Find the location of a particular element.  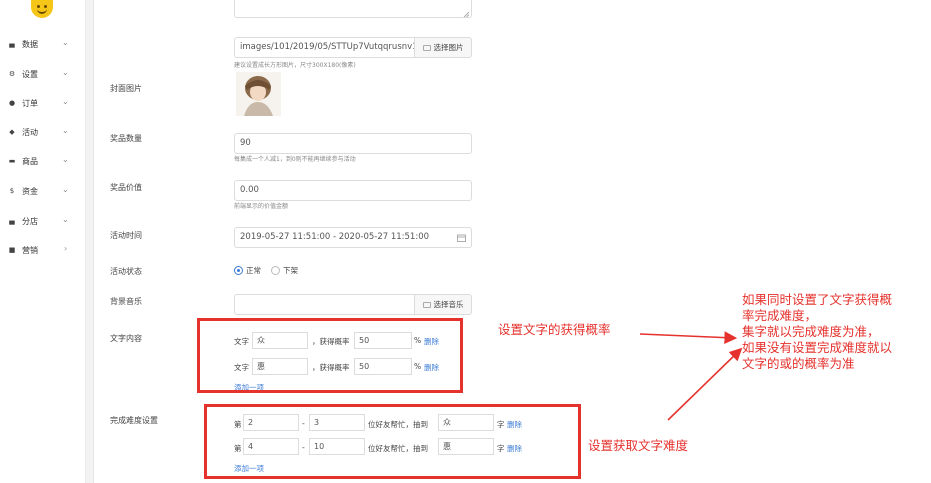

arrow-from-difficulty is located at coordinates (705, 384).